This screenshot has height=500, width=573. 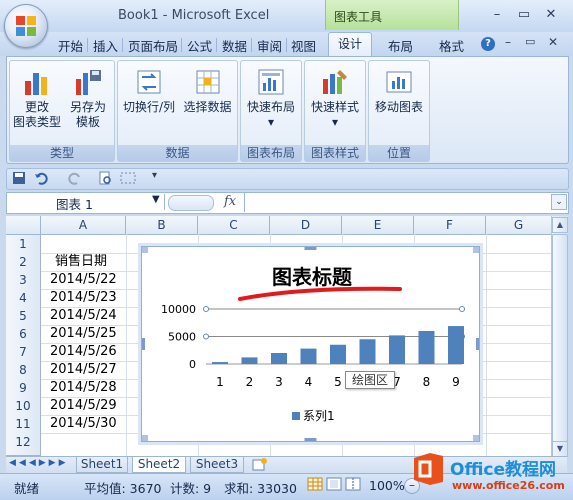 What do you see at coordinates (559, 202) in the screenshot?
I see `expand-formula-bar-button: ⌄` at bounding box center [559, 202].